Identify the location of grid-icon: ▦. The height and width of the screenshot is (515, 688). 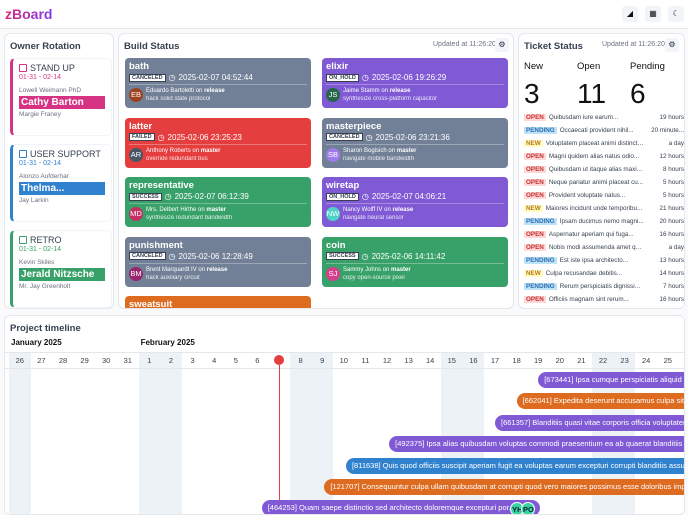
(653, 14).